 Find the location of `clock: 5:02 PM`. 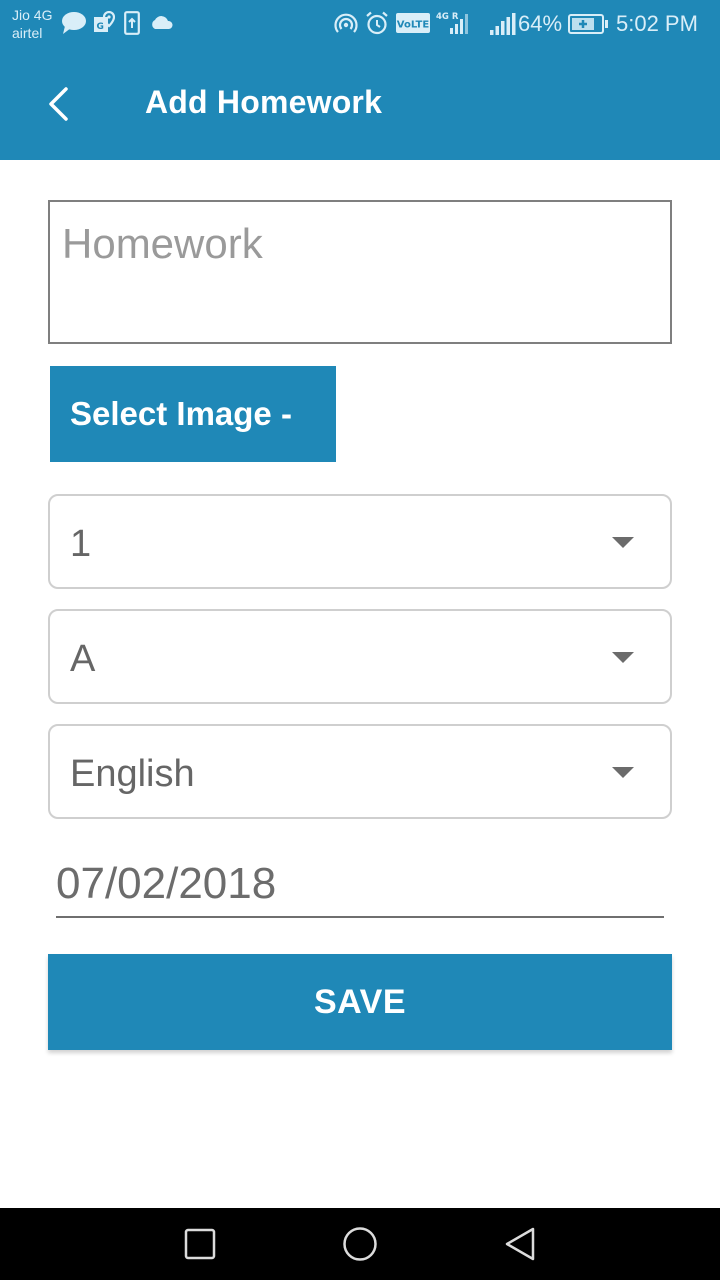

clock: 5:02 PM is located at coordinates (657, 23).